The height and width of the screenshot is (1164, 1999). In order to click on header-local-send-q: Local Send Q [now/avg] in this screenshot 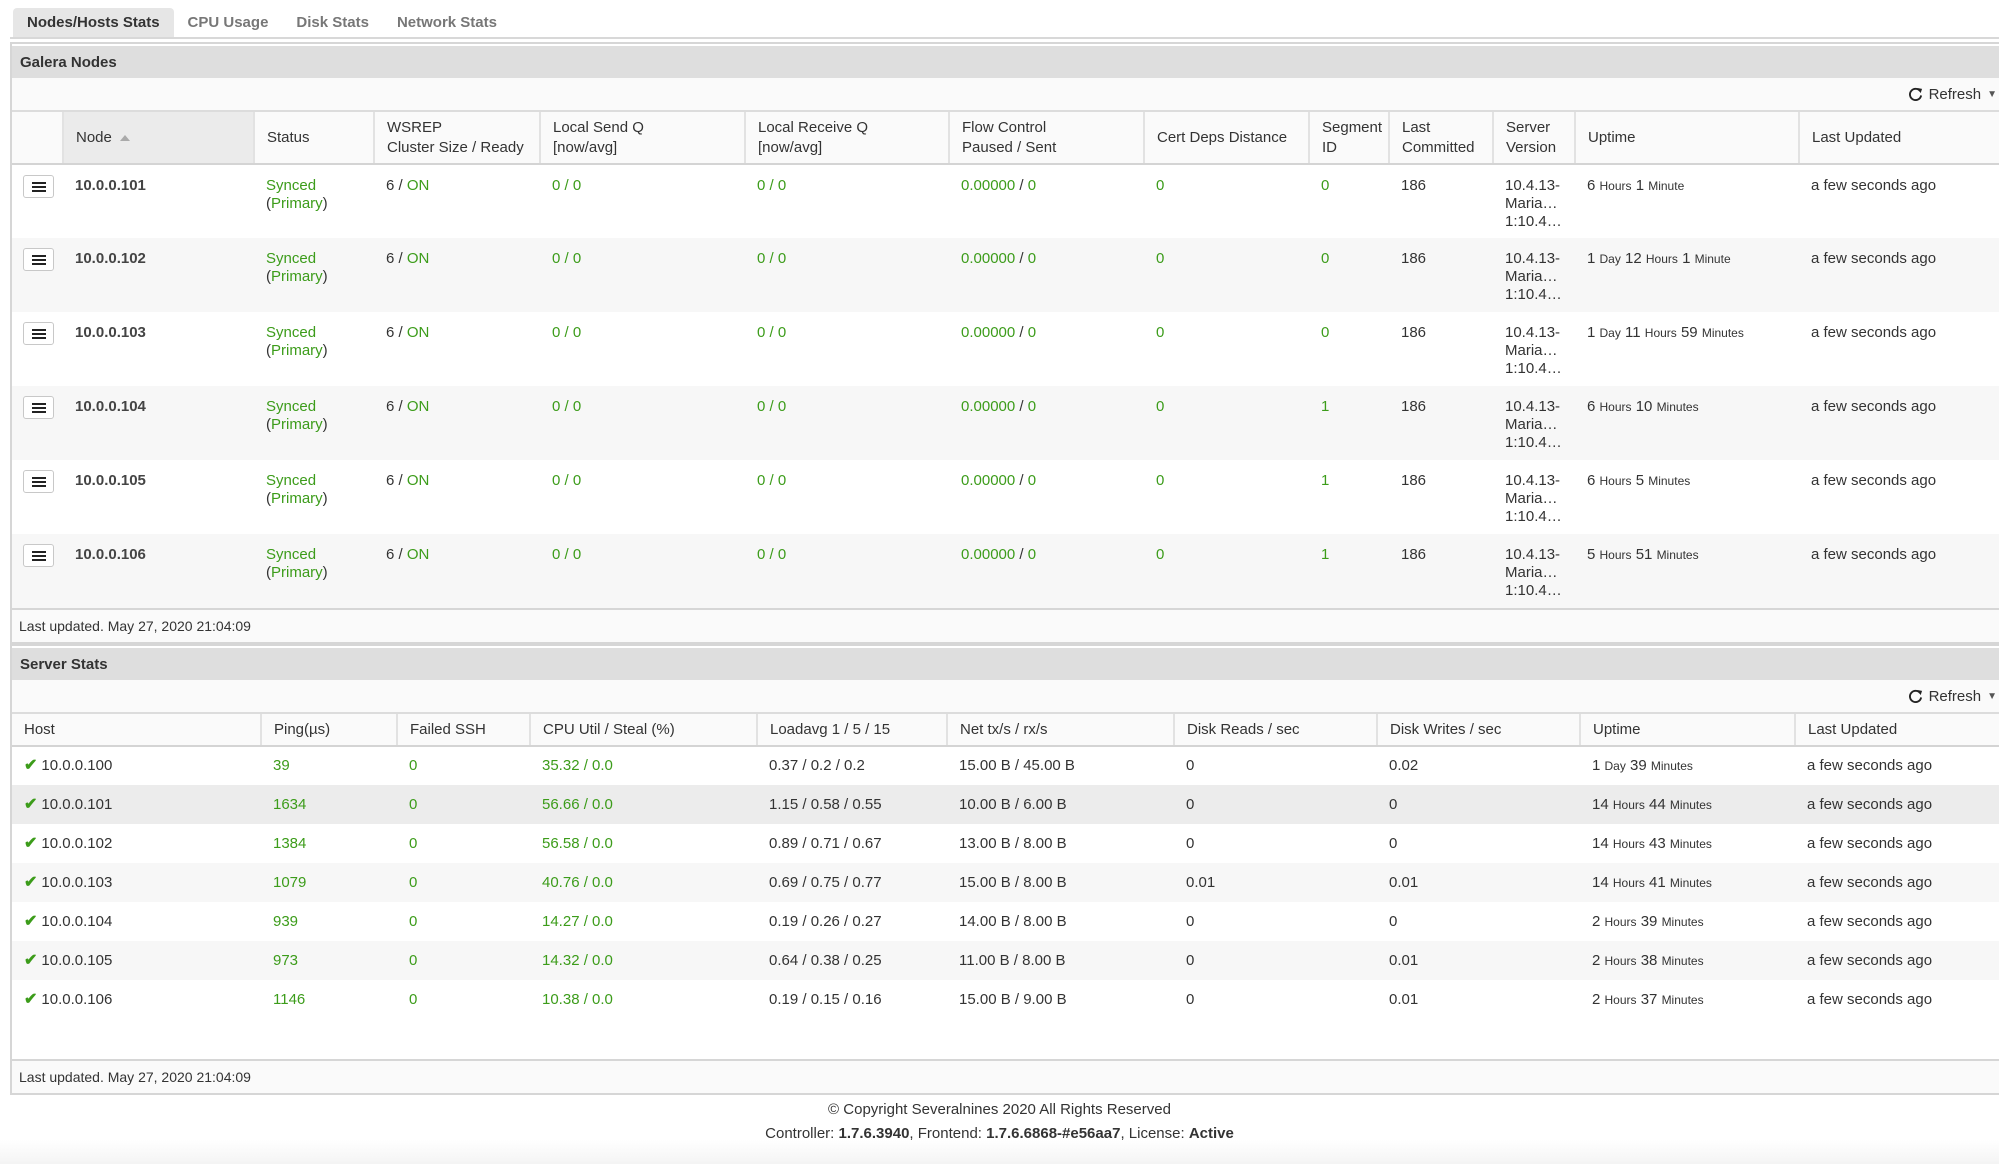, I will do `click(643, 138)`.